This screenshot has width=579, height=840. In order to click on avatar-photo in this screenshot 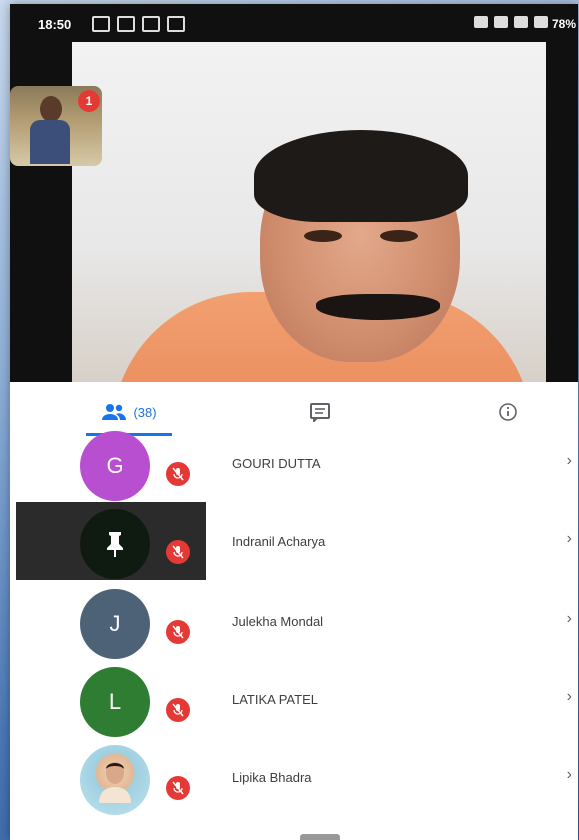, I will do `click(115, 780)`.